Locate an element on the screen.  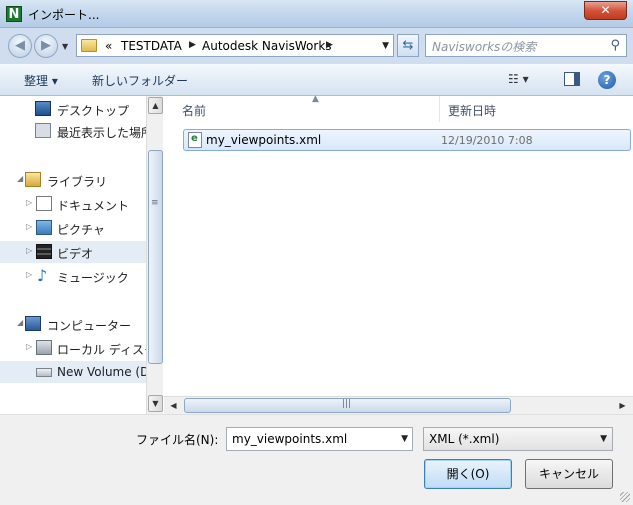
filename-input: my_viewpoints.xml ▼ is located at coordinates (319, 439).